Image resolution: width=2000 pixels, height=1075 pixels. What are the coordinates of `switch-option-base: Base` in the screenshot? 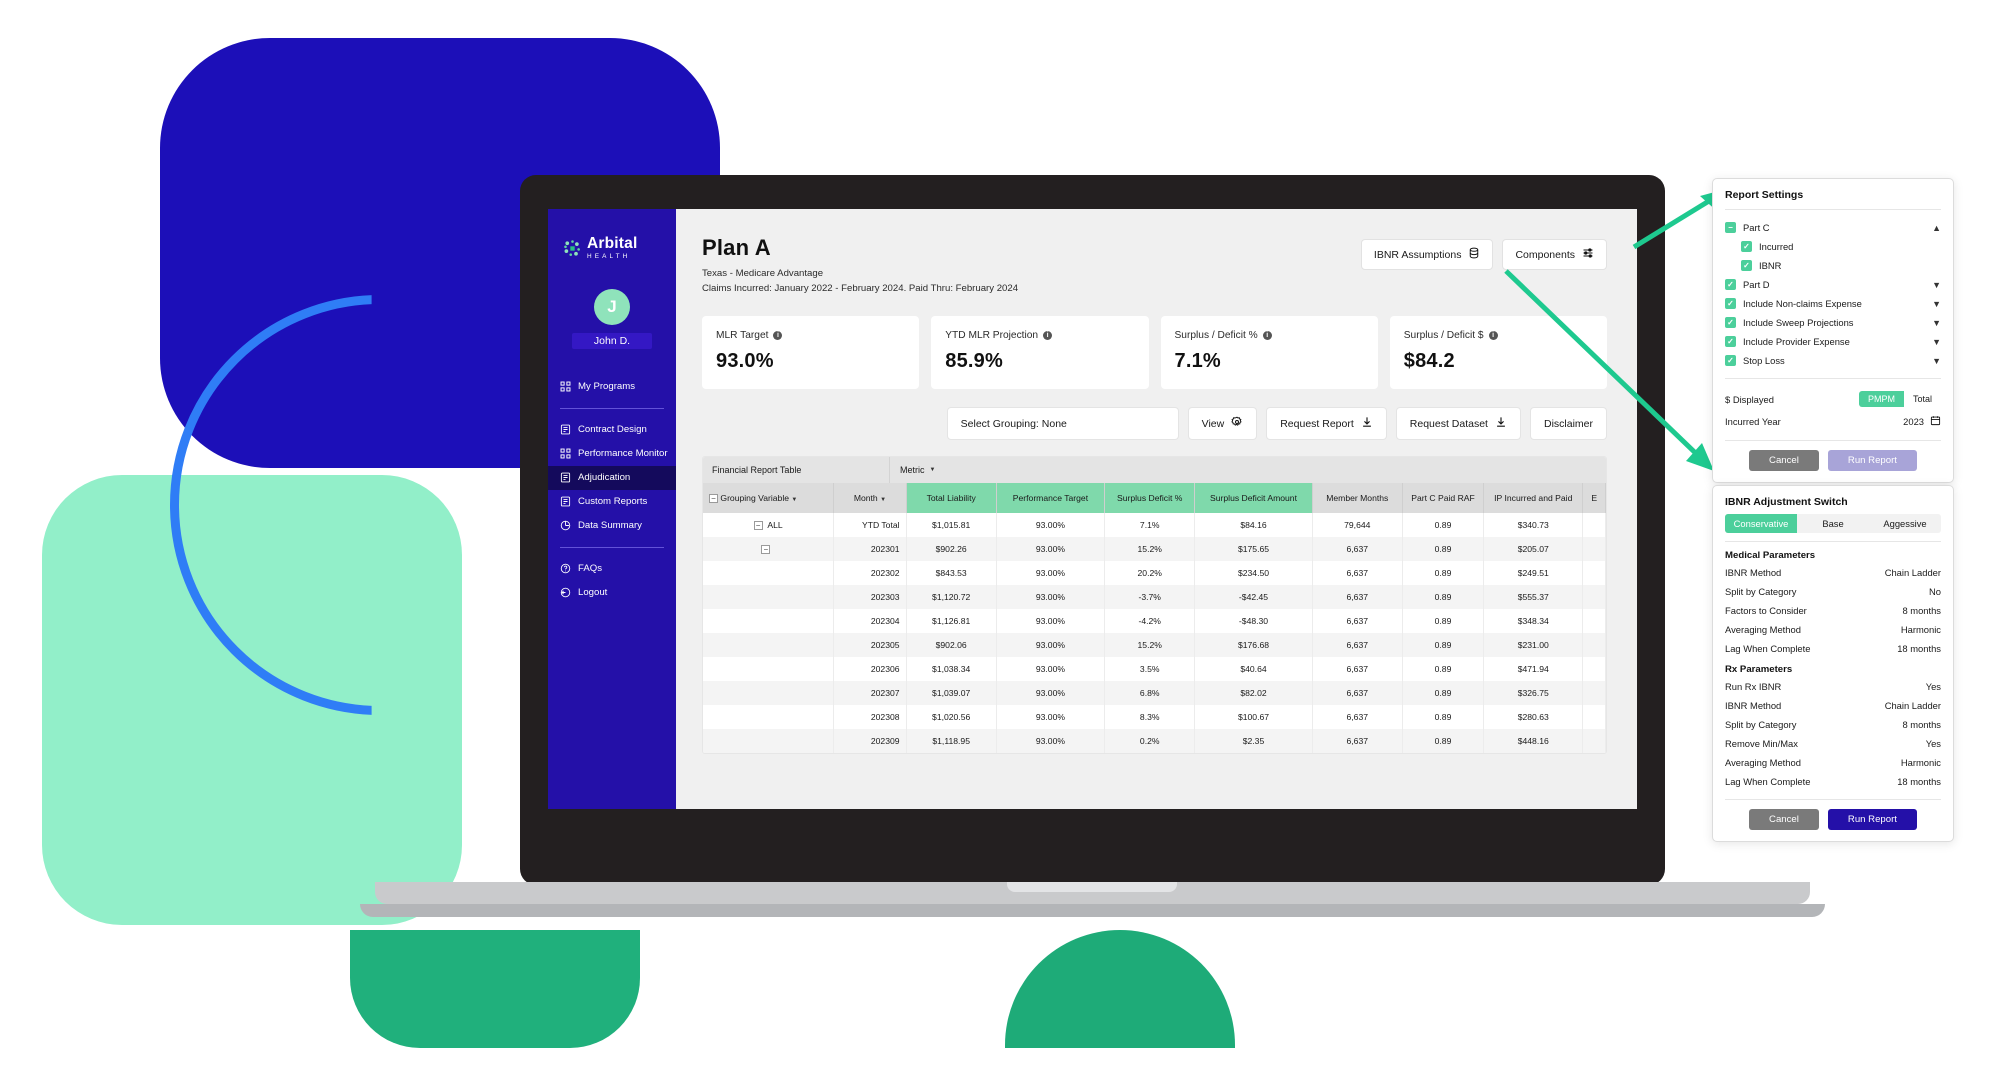 It's located at (1833, 523).